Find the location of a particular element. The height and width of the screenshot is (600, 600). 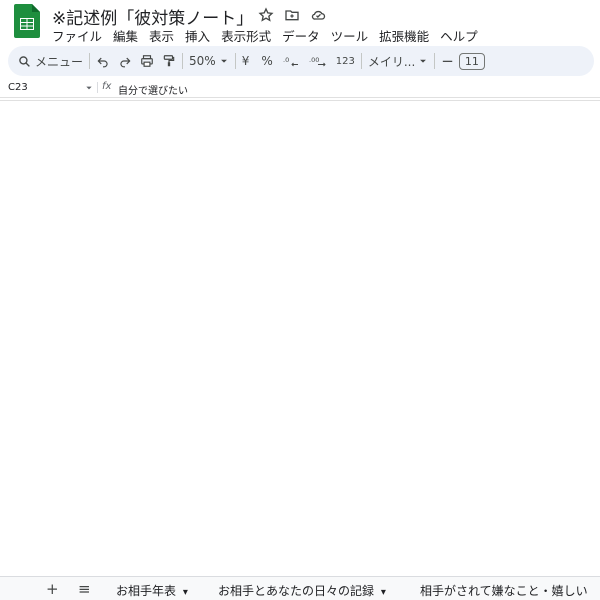

menu-view: 表示 is located at coordinates (161, 35).